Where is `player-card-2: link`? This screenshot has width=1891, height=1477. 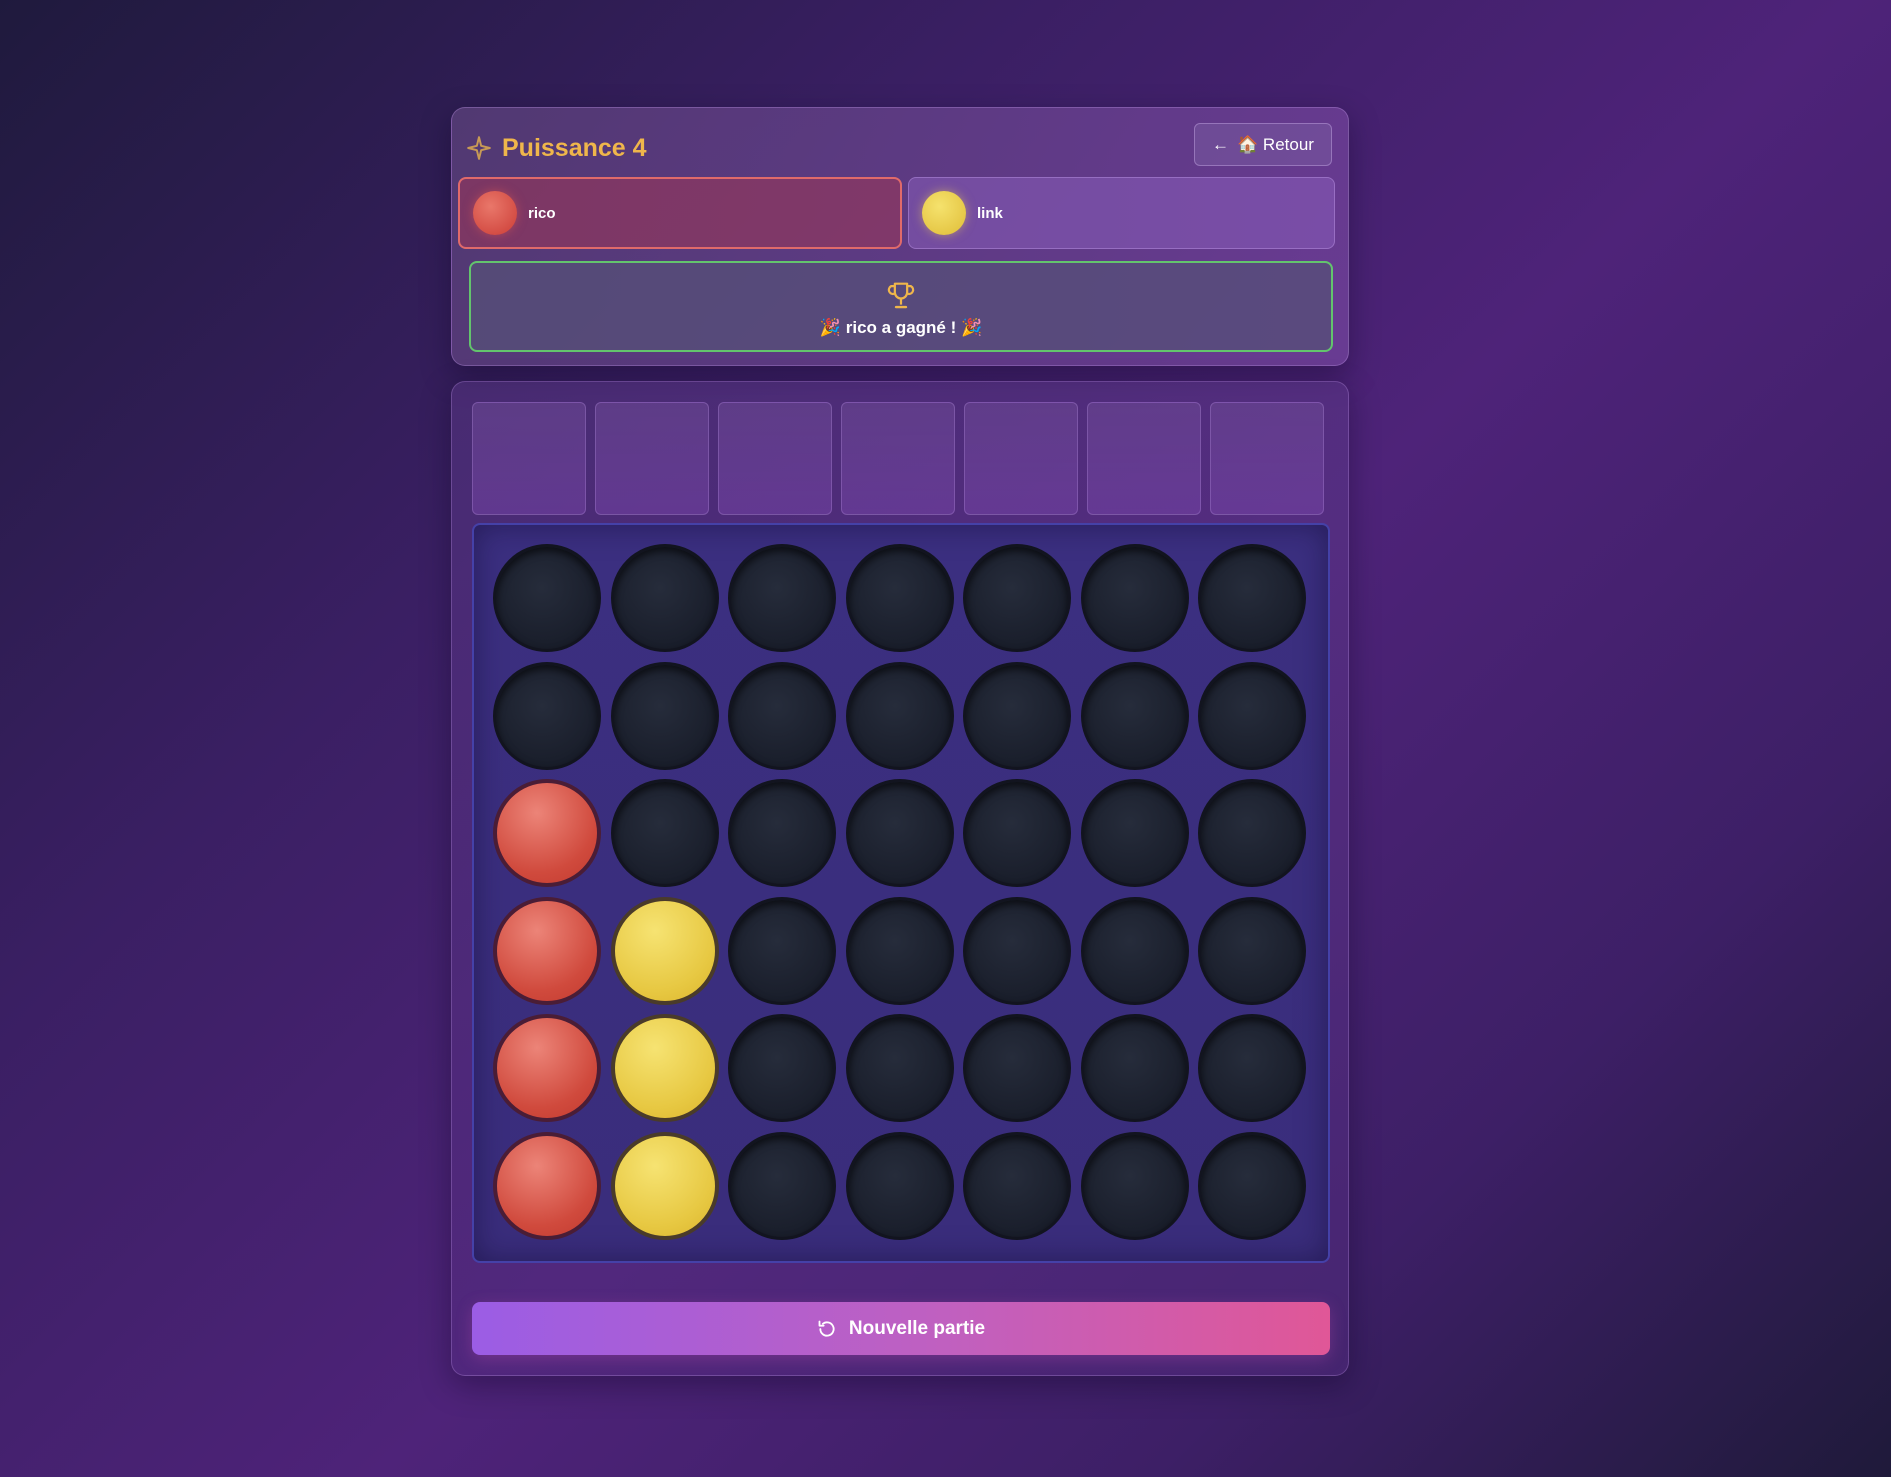
player-card-2: link is located at coordinates (1121, 213).